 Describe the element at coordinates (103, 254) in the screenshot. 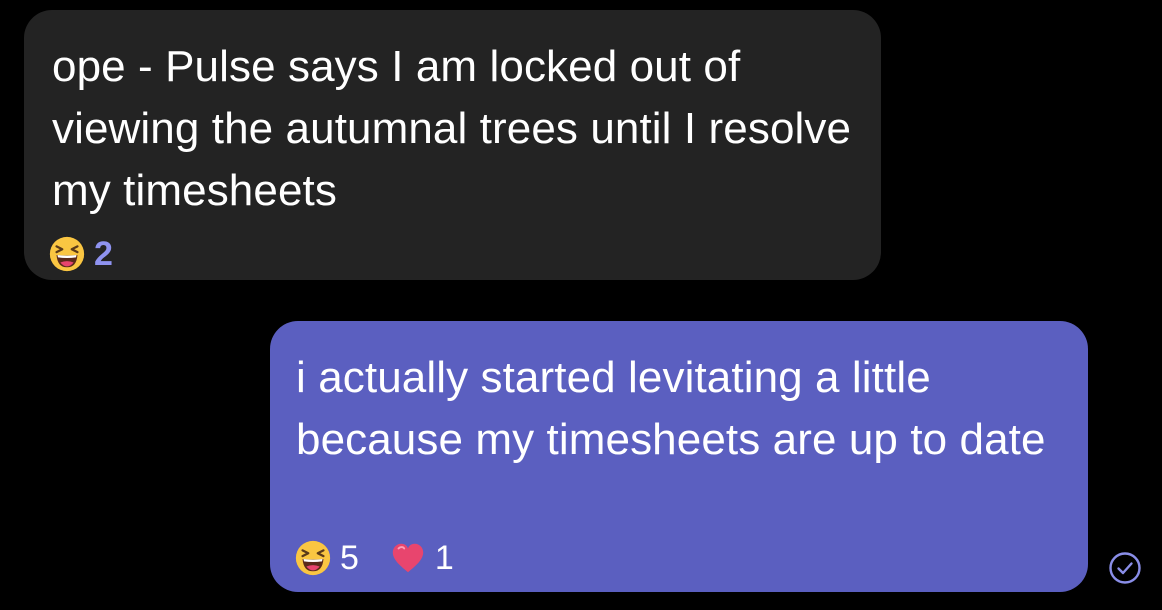

I see `reaction-count: 2` at that location.